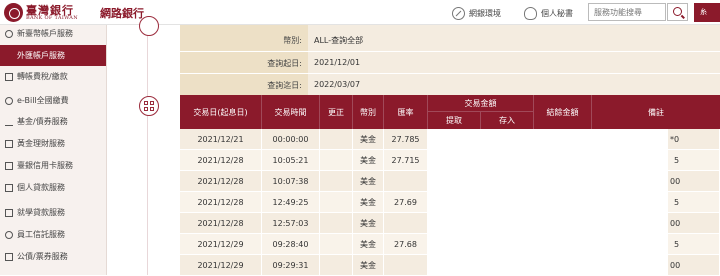  Describe the element at coordinates (149, 26) in the screenshot. I see `calendar-step-icon` at that location.